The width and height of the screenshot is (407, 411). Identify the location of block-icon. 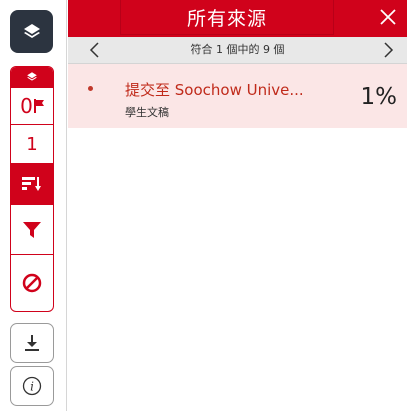
(32, 283).